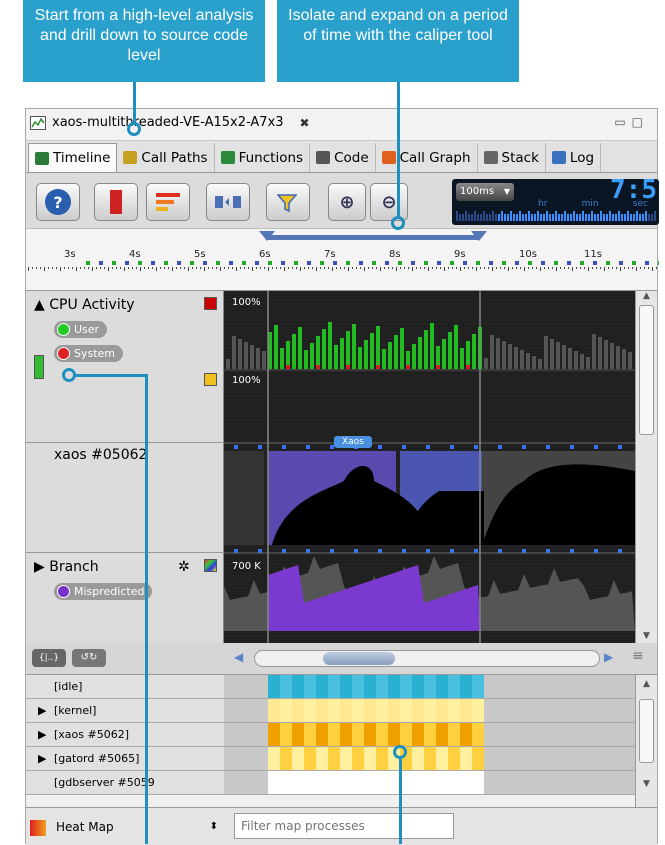  Describe the element at coordinates (271, 157) in the screenshot. I see `tab-label: Functions` at that location.